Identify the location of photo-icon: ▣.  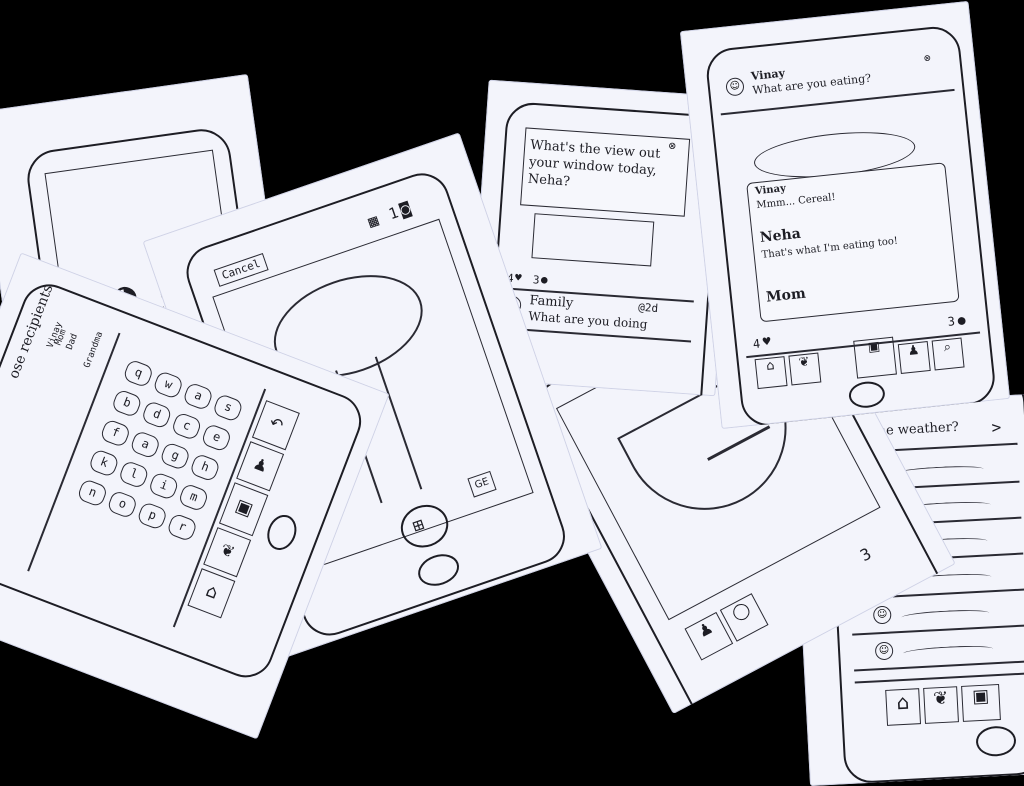
(981, 702).